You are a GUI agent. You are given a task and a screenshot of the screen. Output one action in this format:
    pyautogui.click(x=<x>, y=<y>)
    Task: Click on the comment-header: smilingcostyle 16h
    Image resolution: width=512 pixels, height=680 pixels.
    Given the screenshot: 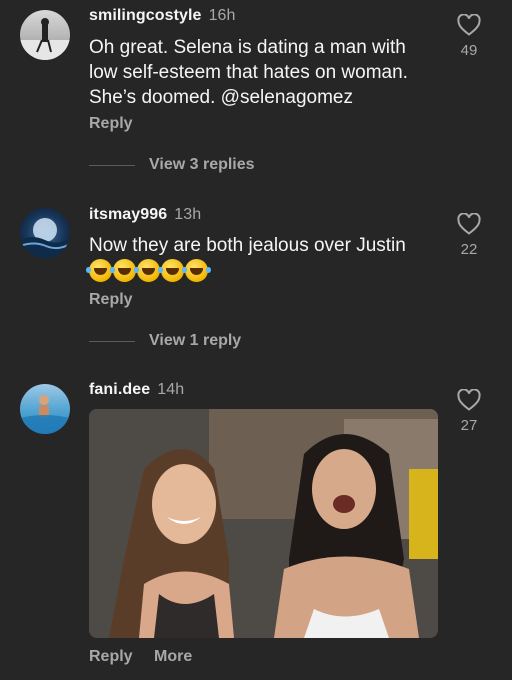 What is the action you would take?
    pyautogui.click(x=162, y=16)
    